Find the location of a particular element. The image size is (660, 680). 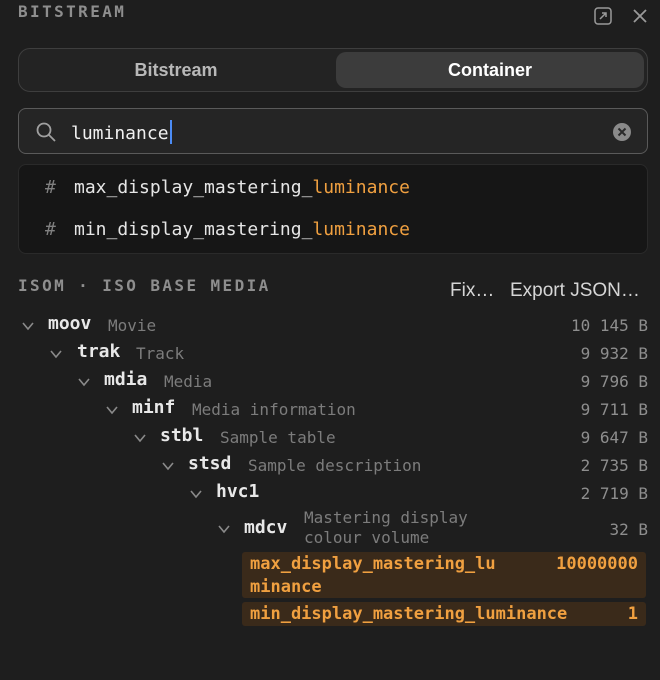

external-window-icon is located at coordinates (603, 16).